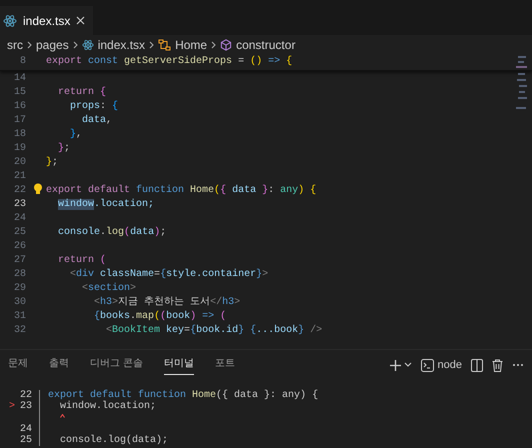 The width and height of the screenshot is (532, 448). I want to click on panel-tab: 디버그 콘솔, so click(116, 365).